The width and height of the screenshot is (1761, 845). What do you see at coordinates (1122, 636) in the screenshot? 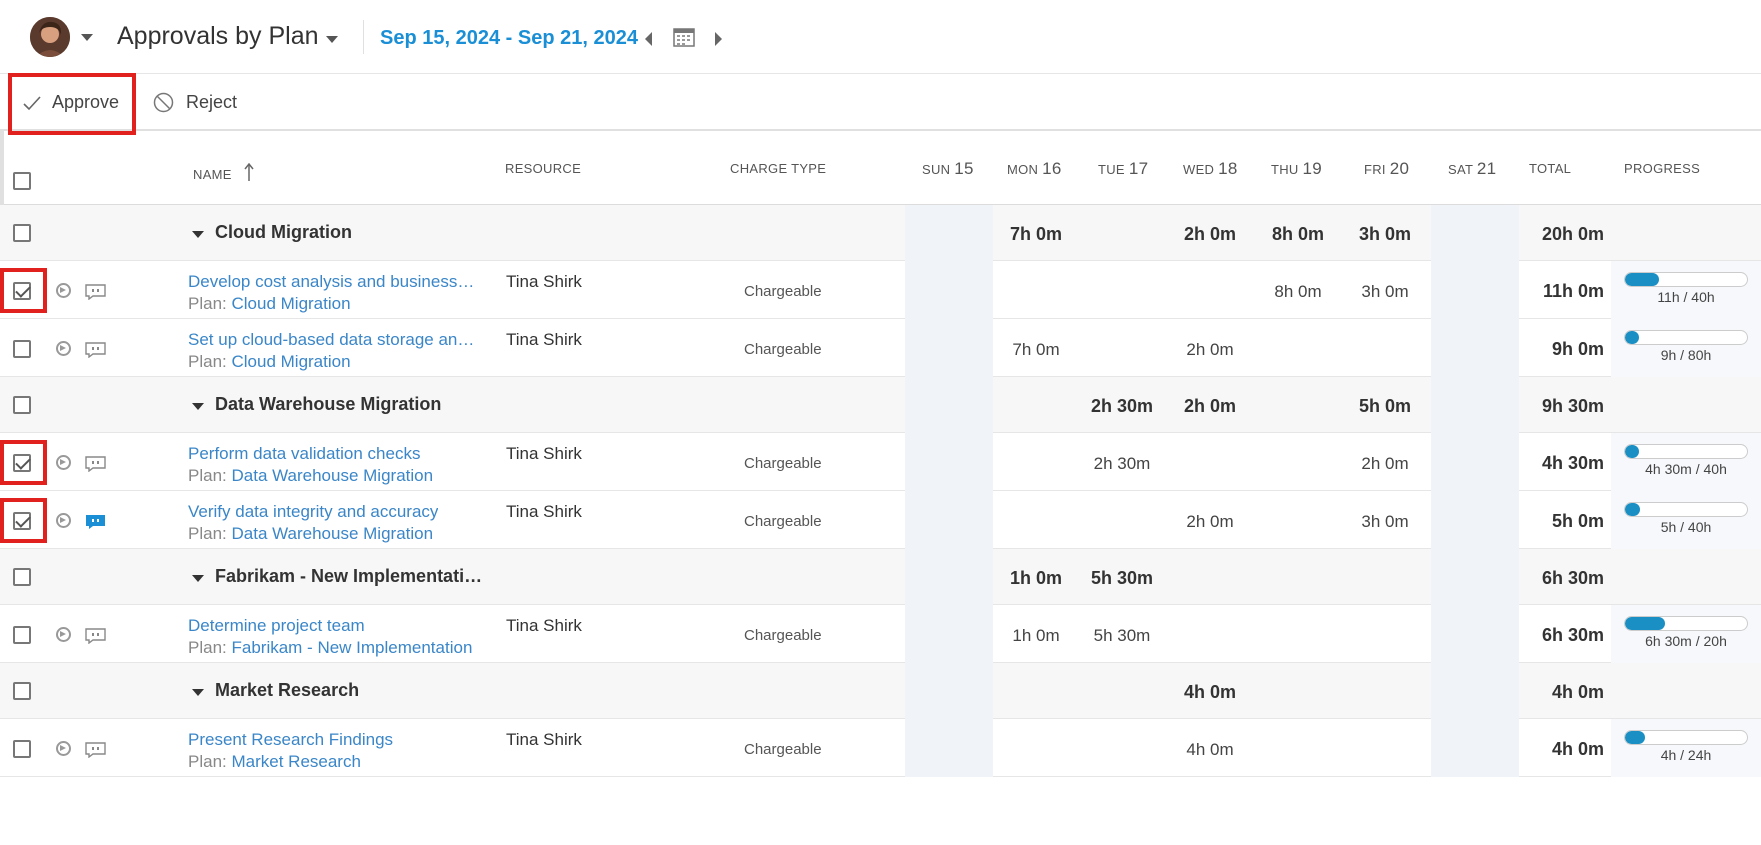
I see `task-tue-hours: 5h 30m` at bounding box center [1122, 636].